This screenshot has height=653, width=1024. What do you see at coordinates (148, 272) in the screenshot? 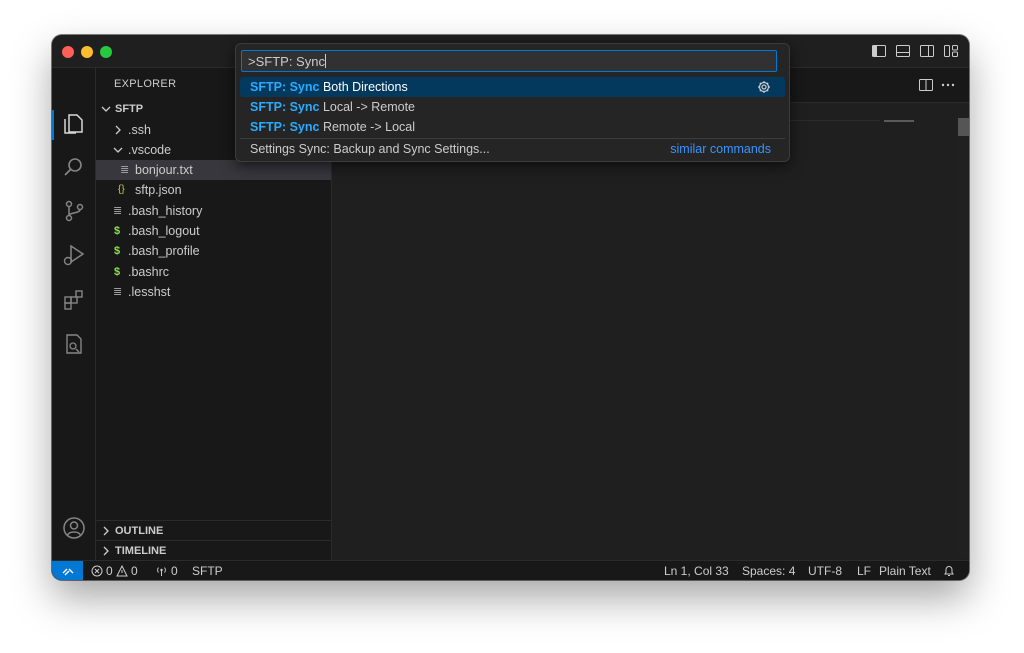
I see `tree-item-label: .bashrc` at bounding box center [148, 272].